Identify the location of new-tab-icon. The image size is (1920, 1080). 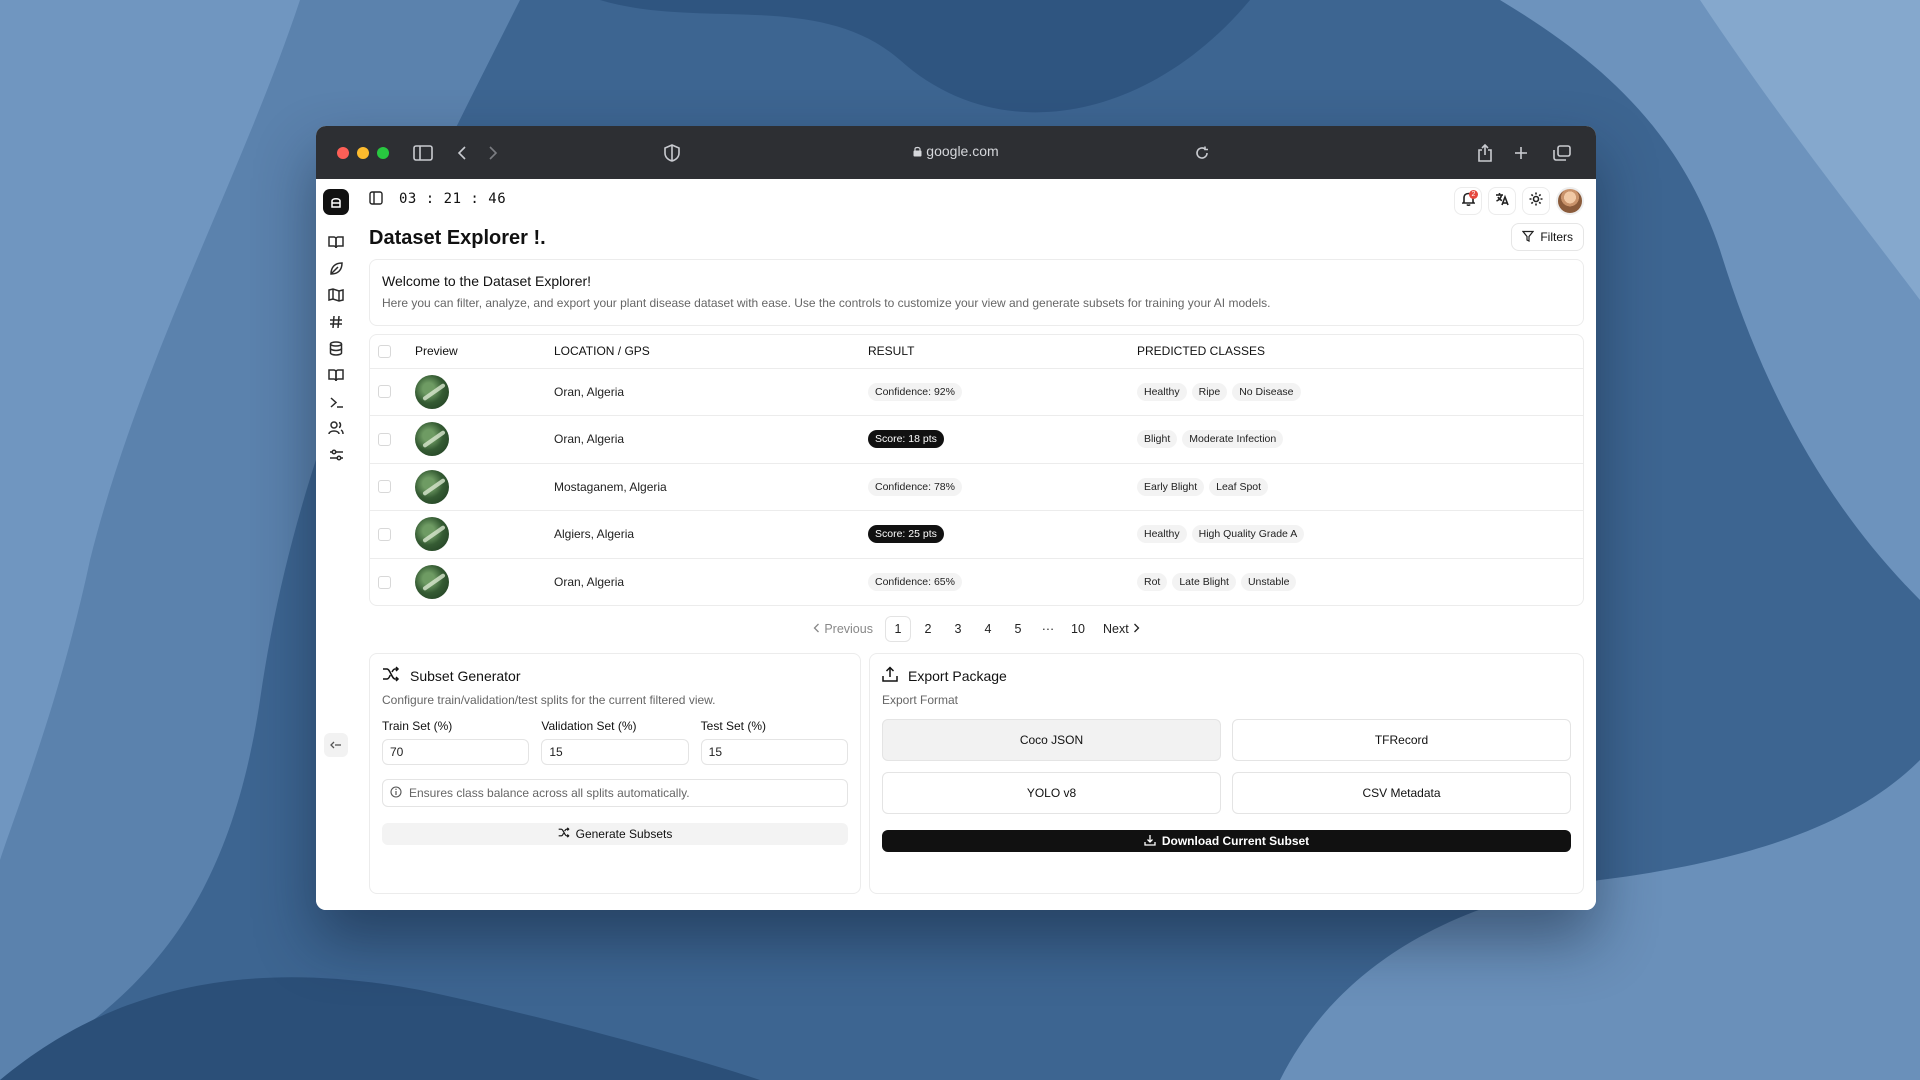
(1521, 153).